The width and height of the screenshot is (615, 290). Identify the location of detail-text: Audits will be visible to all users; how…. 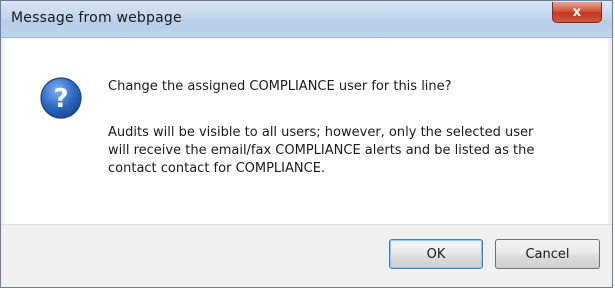
(321, 150).